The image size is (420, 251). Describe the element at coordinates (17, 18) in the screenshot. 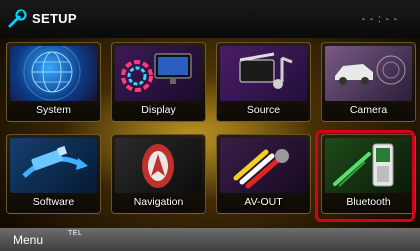

I see `wrench-icon` at that location.